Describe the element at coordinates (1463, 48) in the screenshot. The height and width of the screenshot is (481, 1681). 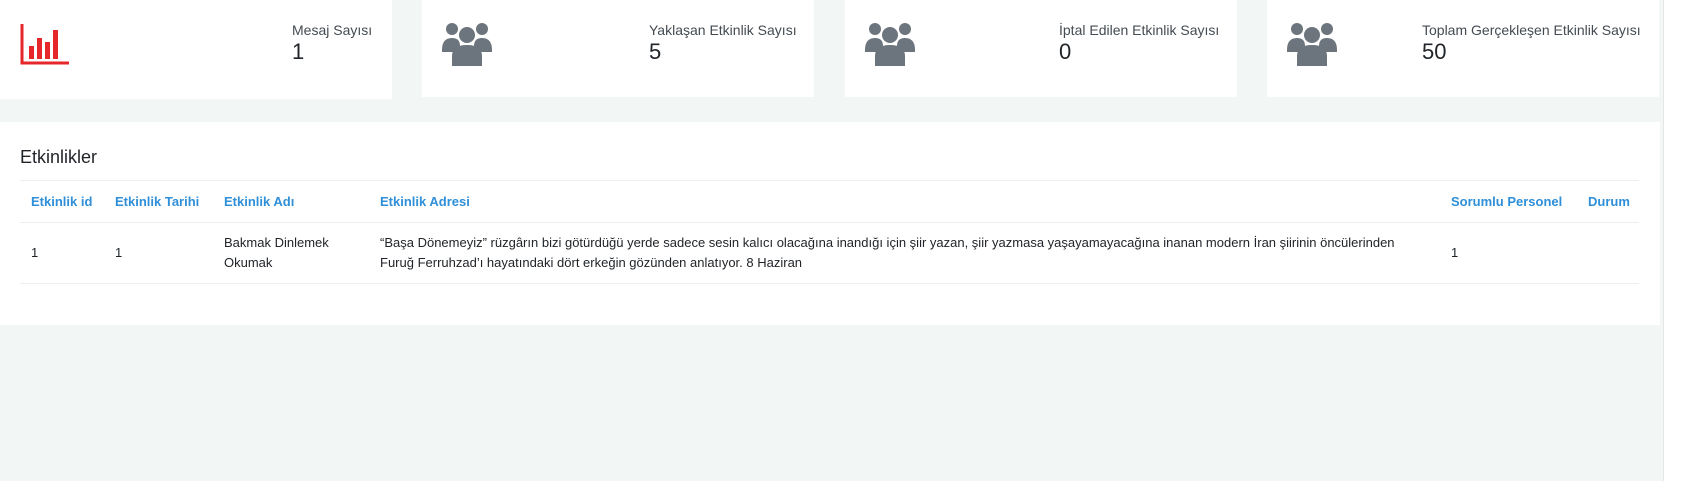
I see `stat-card-total-events: Toplam Gerçekleşen Etkinlik Sayısı 50` at that location.